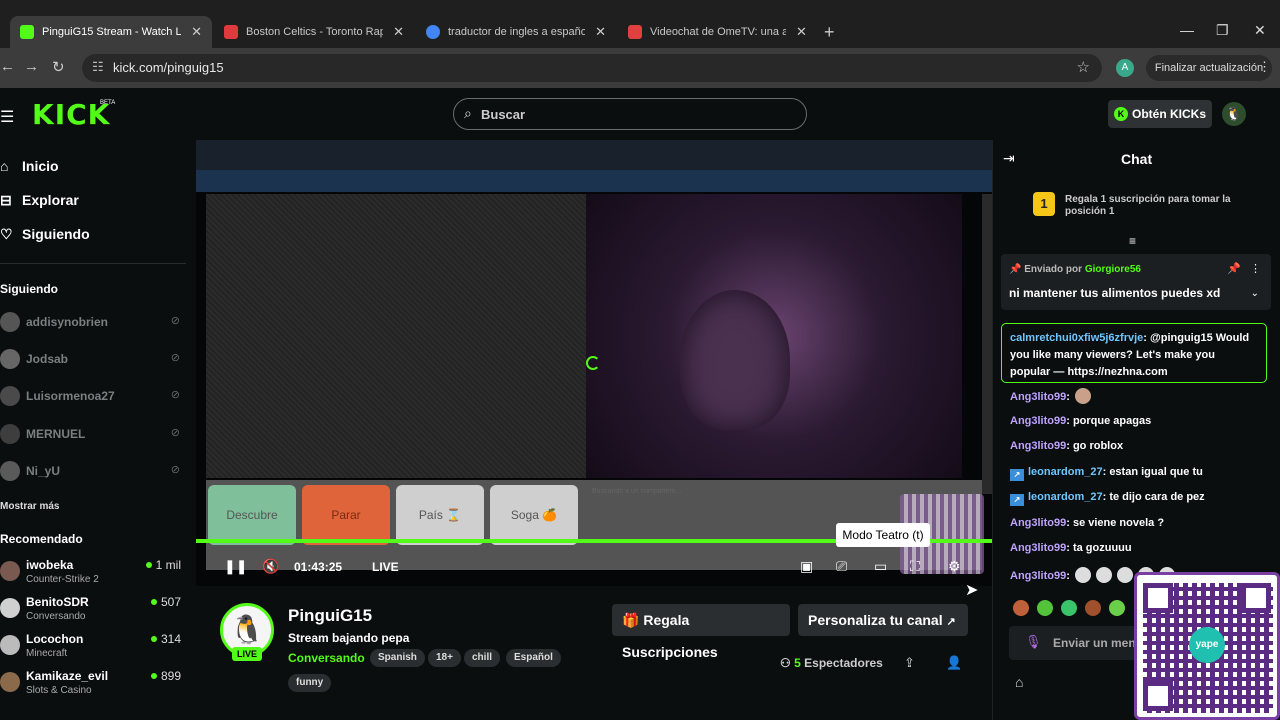  I want to click on new-tab-icon: +, so click(829, 32).